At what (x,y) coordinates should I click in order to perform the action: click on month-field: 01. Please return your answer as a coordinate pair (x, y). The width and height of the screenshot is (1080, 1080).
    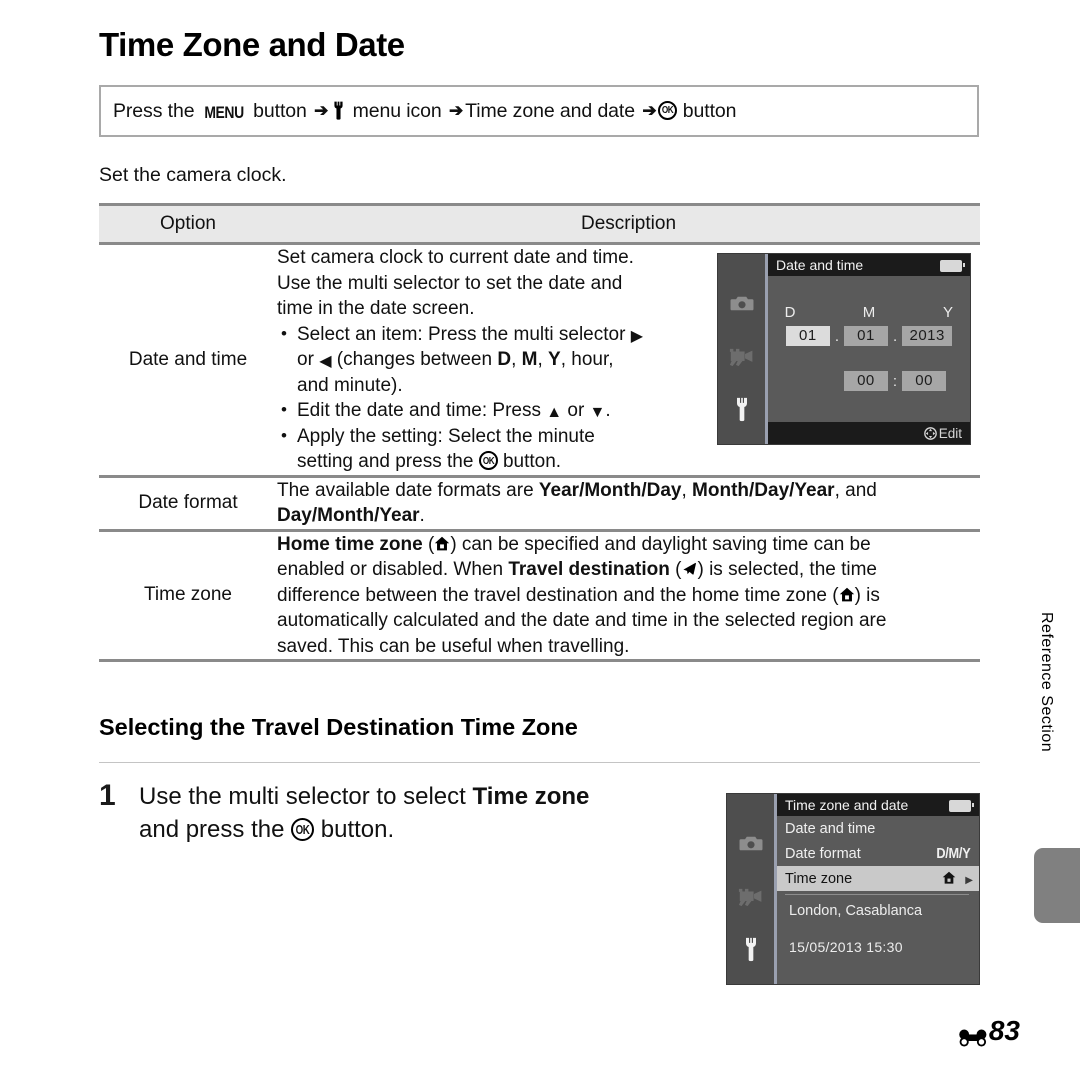
    Looking at the image, I should click on (866, 336).